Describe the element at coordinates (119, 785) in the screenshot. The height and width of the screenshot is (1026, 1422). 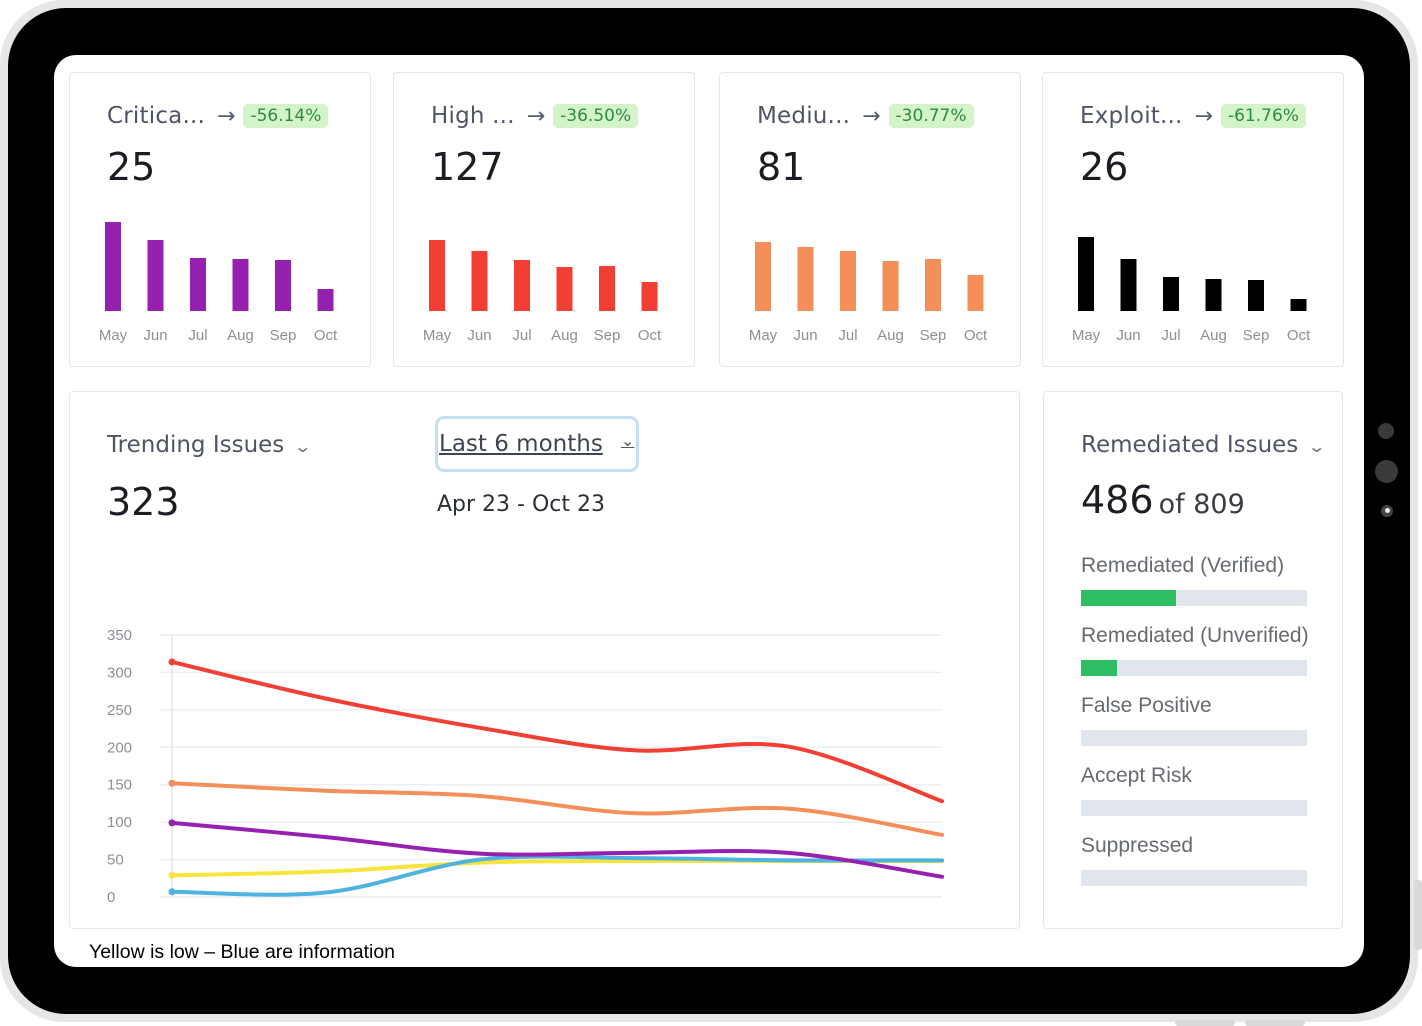
I see `y-tick-label: 150` at that location.